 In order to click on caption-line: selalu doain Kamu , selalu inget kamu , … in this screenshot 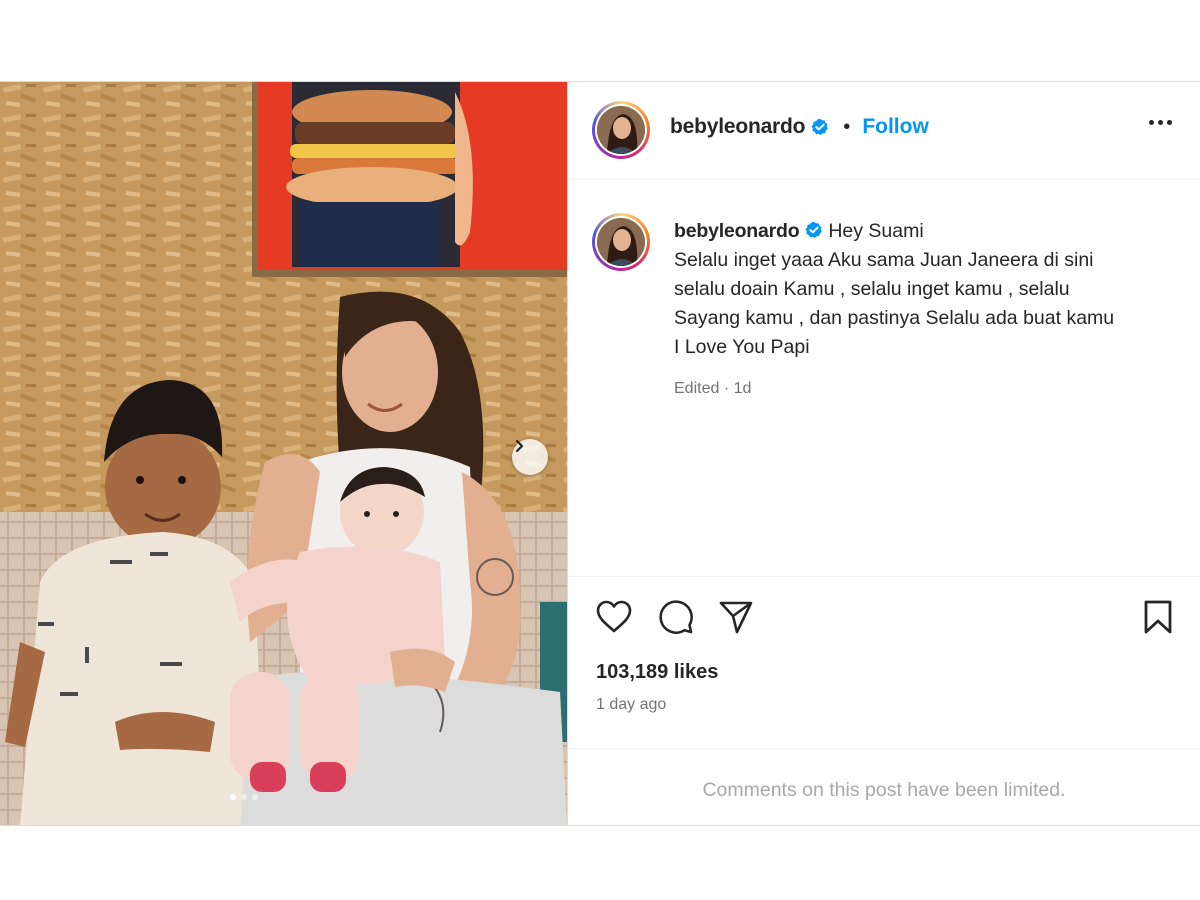, I will do `click(872, 289)`.